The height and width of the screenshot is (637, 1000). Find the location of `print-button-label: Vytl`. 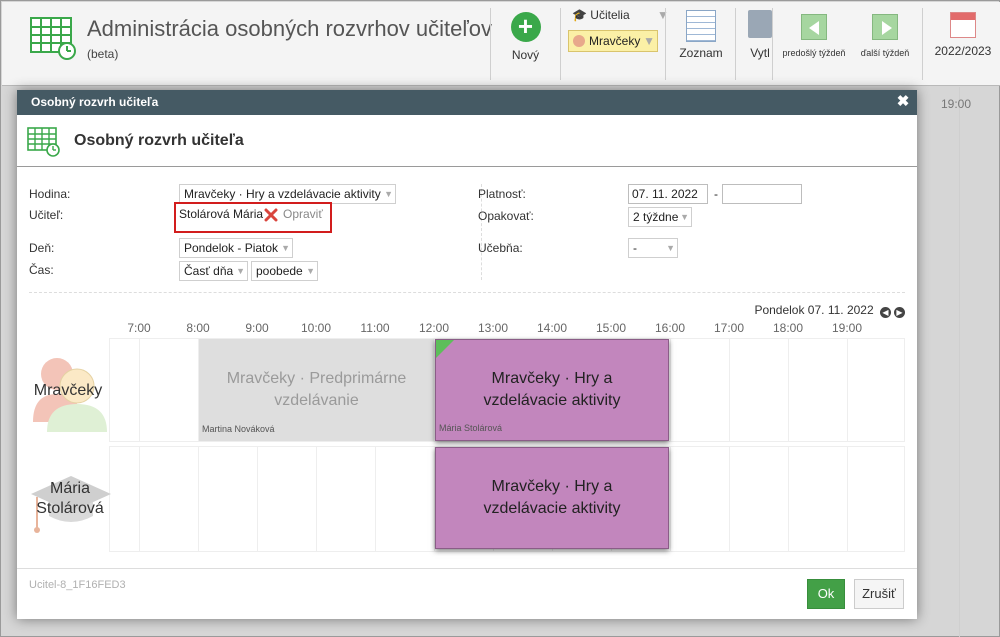

print-button-label: Vytl is located at coordinates (760, 53).